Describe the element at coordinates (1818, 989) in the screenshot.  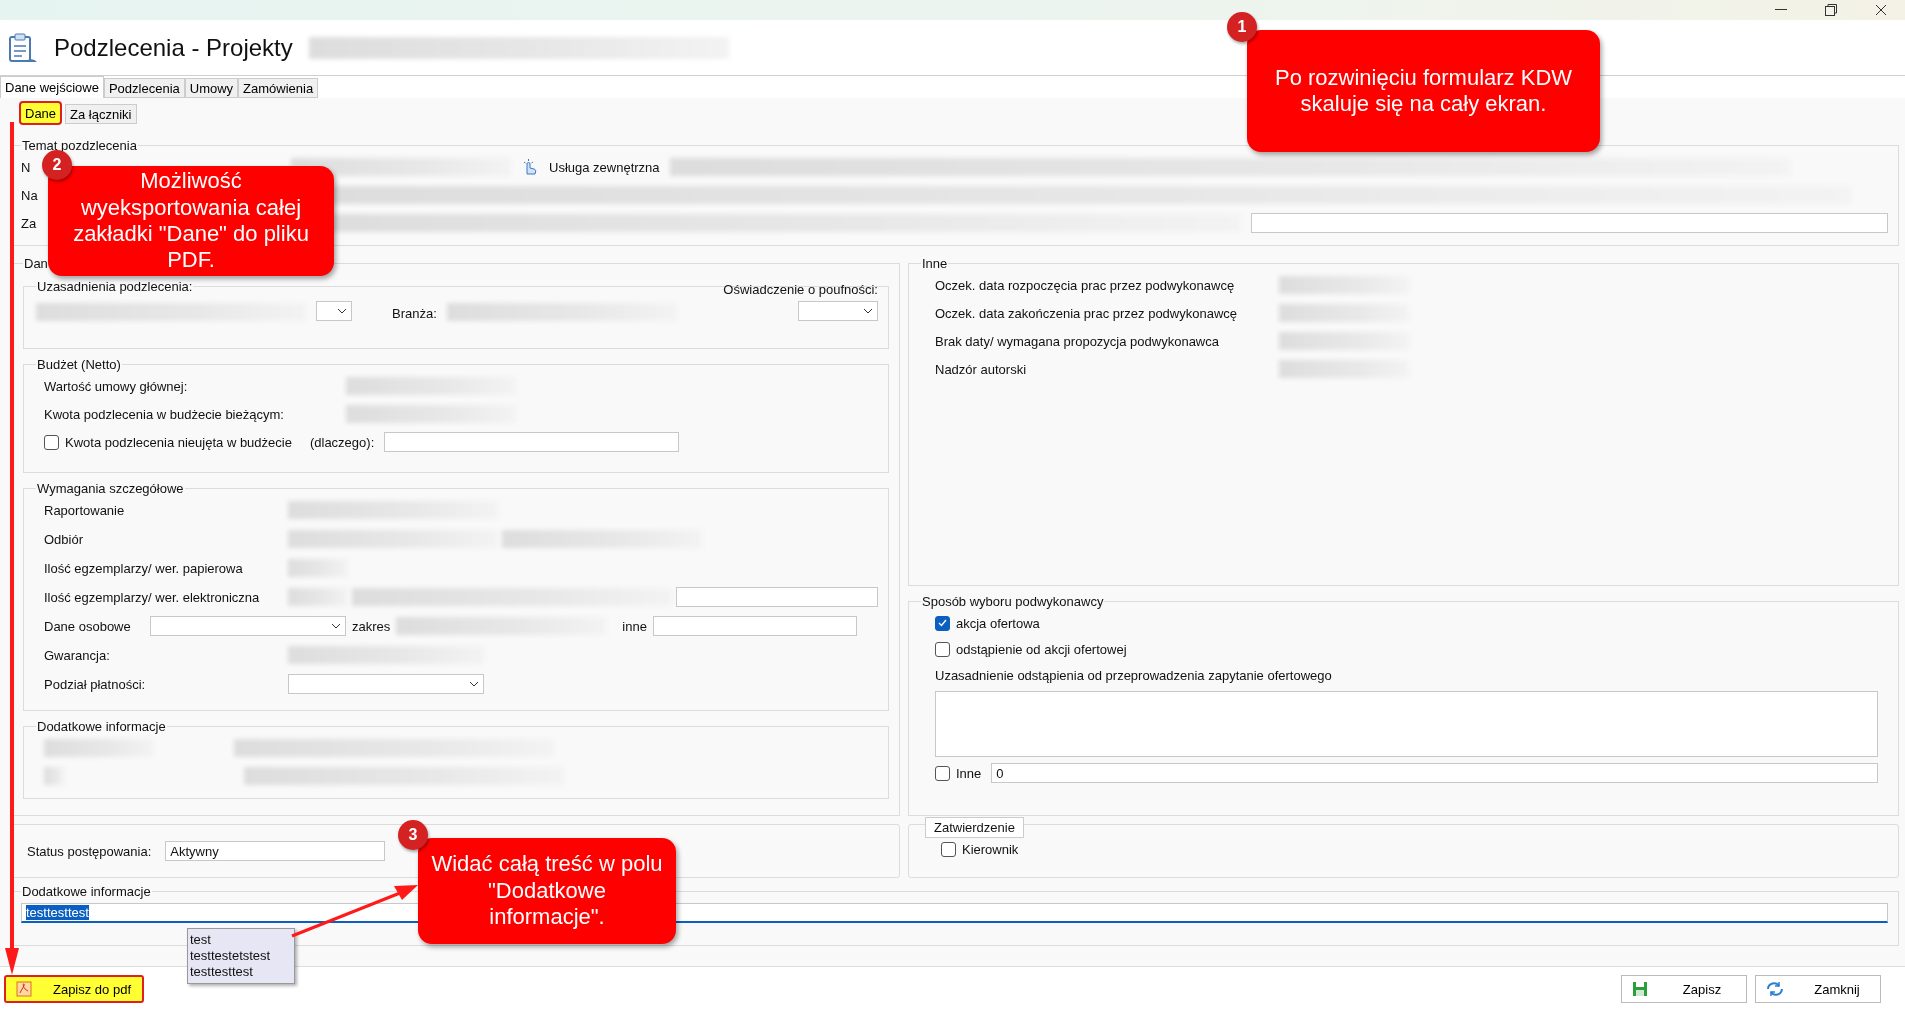
I see `close-button: Zamknij` at that location.